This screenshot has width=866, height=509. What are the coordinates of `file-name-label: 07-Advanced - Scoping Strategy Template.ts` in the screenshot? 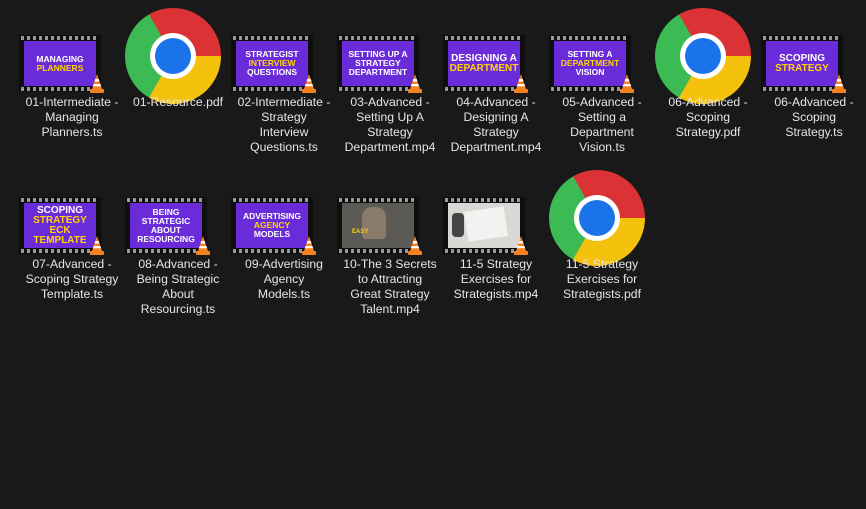 It's located at (72, 279).